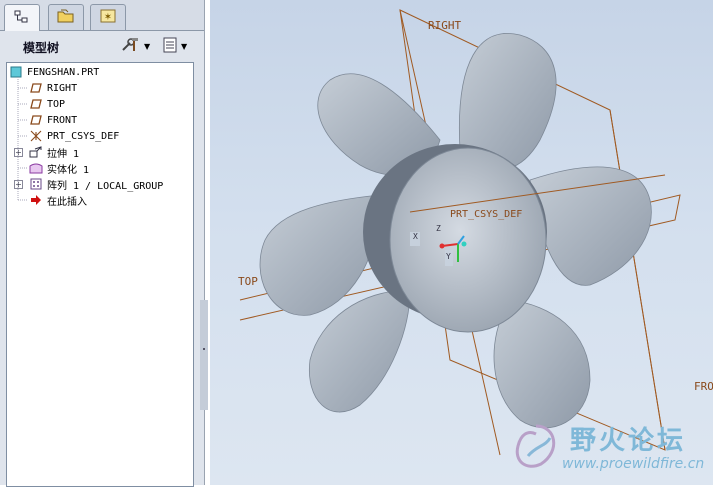 The height and width of the screenshot is (487, 713). I want to click on tree-lines, so click(22, 139).